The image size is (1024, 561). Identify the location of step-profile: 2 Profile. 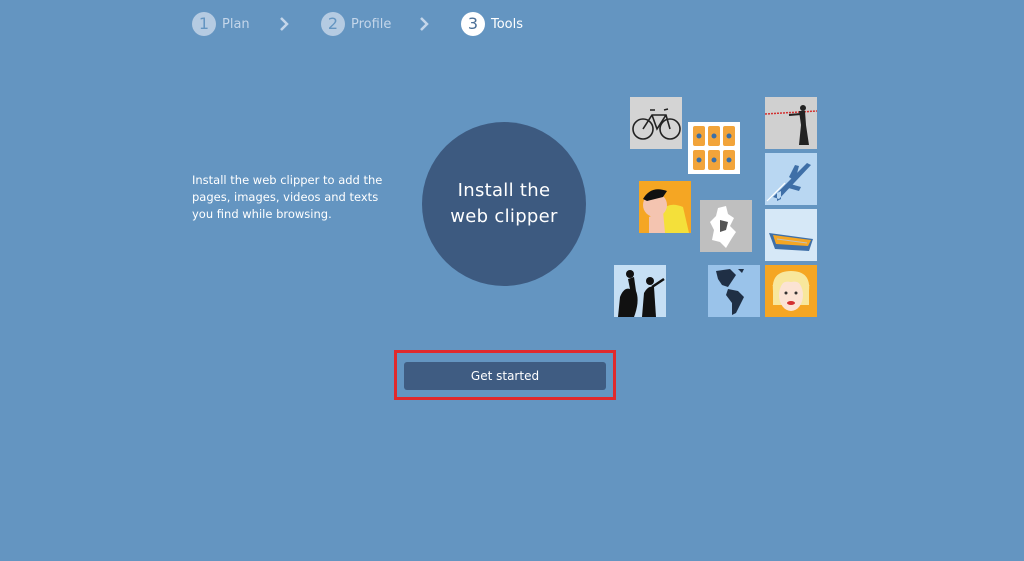
(356, 24).